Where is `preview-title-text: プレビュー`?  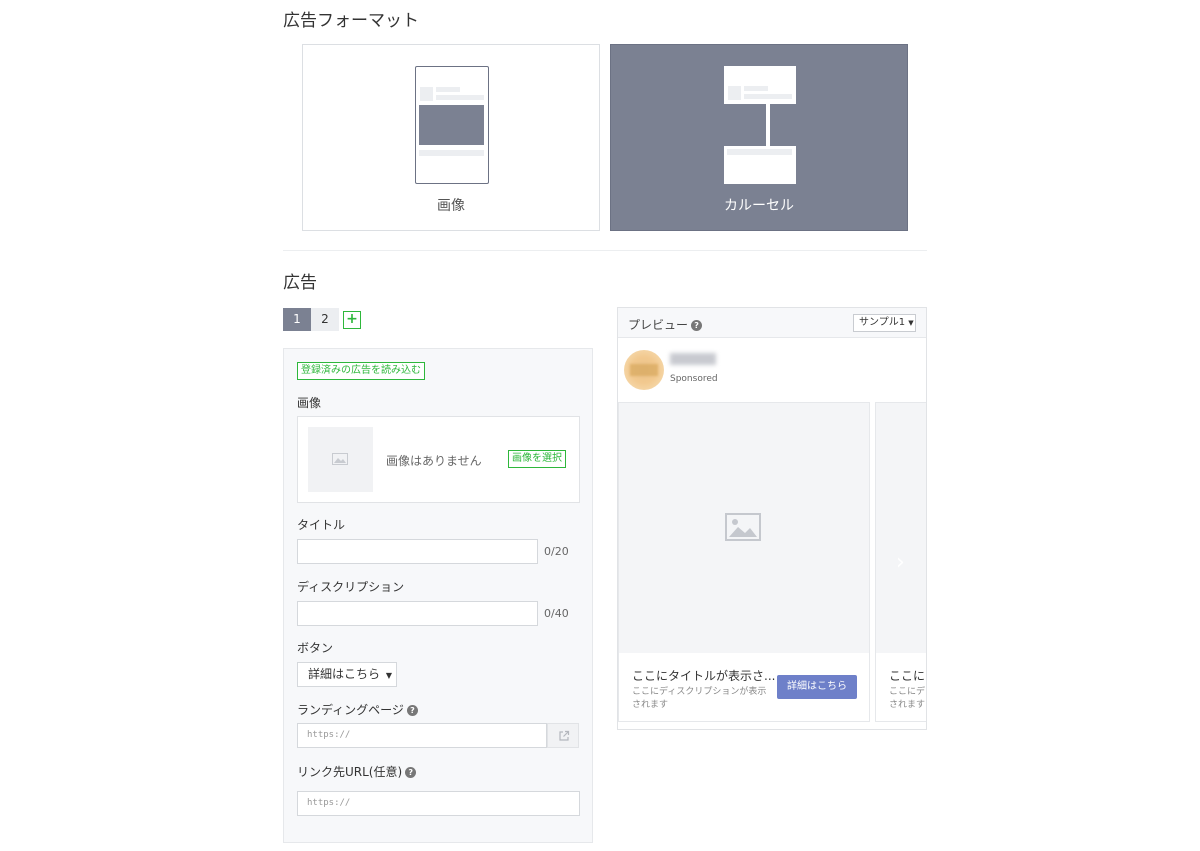
preview-title-text: プレビュー is located at coordinates (658, 325).